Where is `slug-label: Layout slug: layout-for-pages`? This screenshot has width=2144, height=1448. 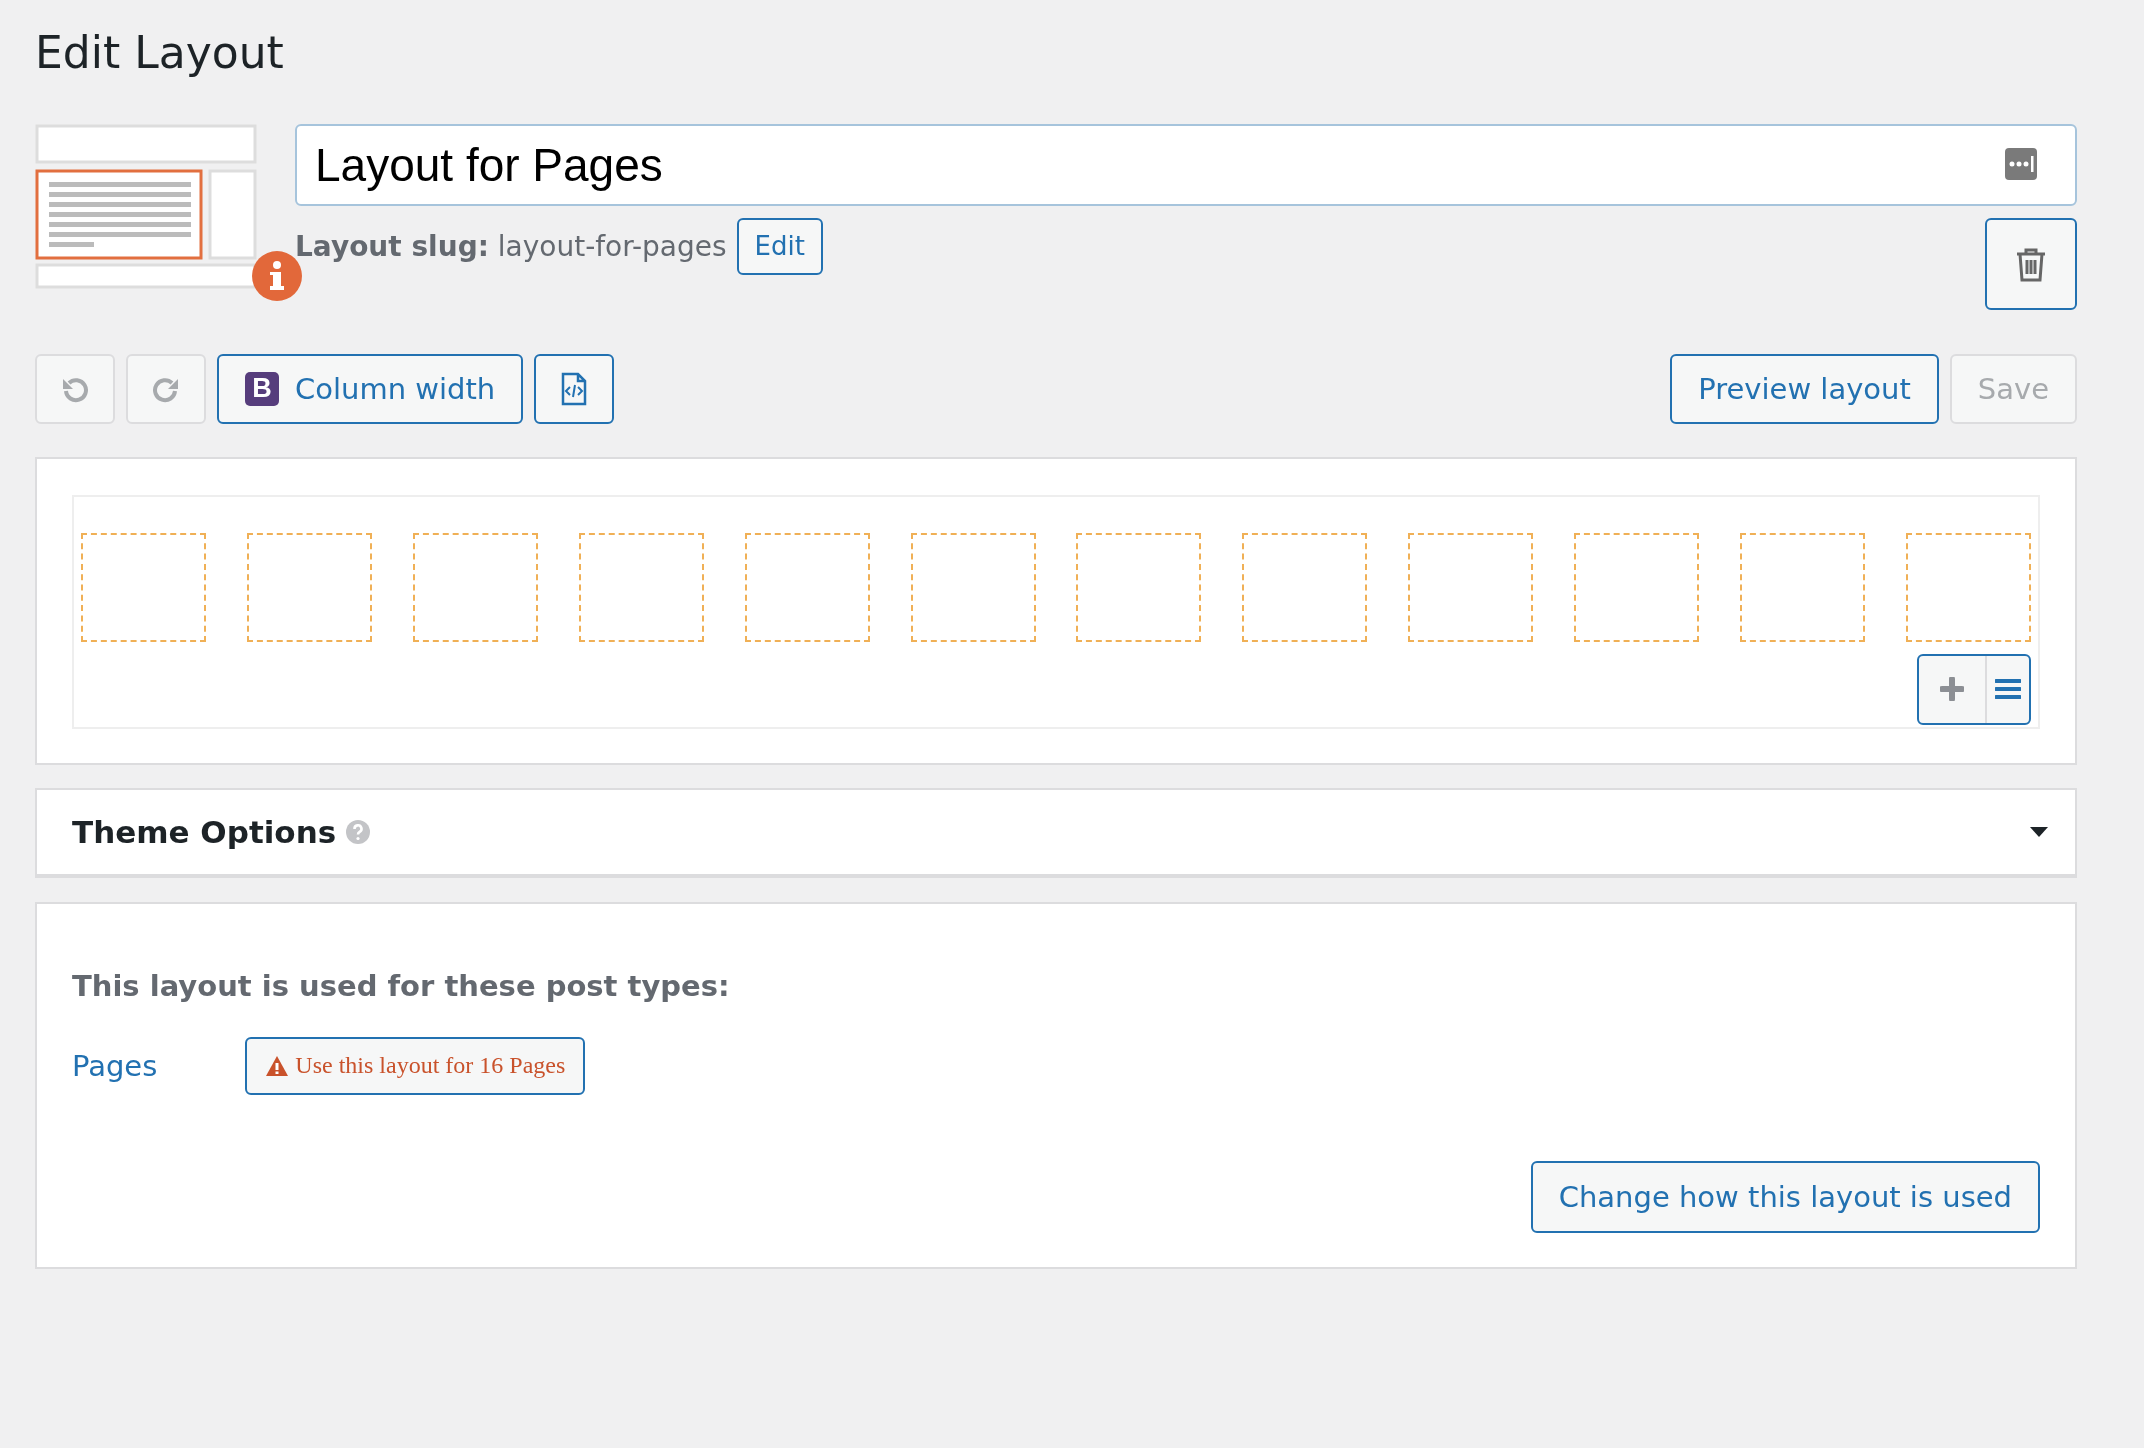 slug-label: Layout slug: layout-for-pages is located at coordinates (511, 246).